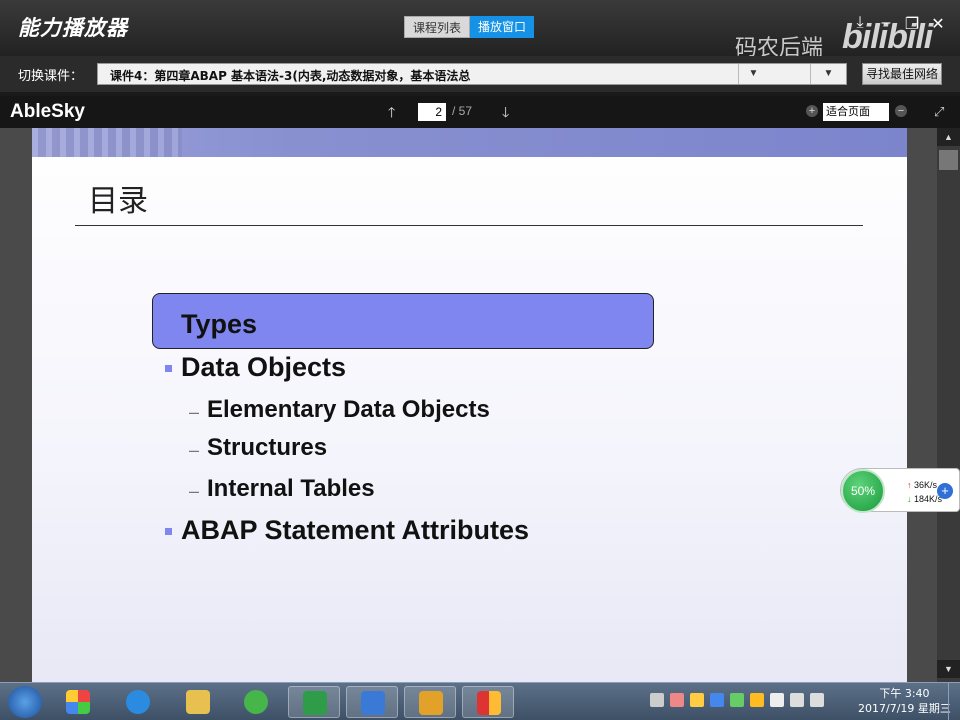  What do you see at coordinates (355, 530) in the screenshot?
I see `list-item: ABAP Statement Attributes` at bounding box center [355, 530].